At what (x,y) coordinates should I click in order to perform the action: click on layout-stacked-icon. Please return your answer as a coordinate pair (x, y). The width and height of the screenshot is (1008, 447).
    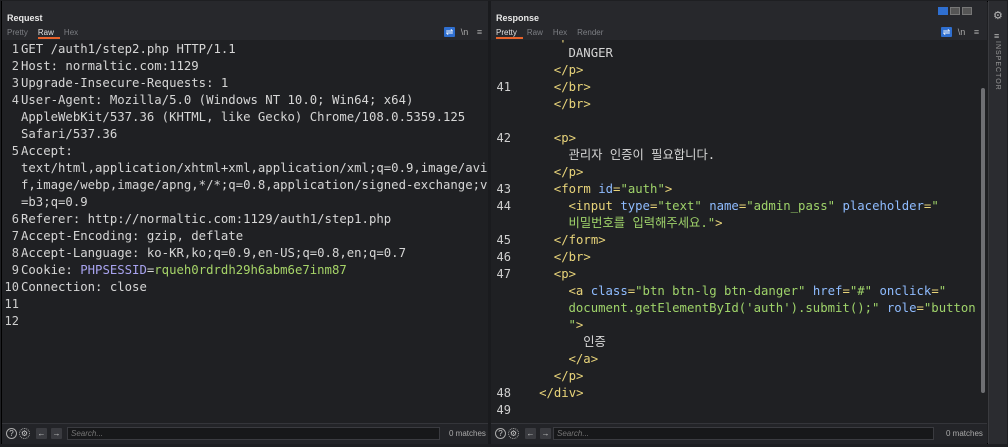
    Looking at the image, I should click on (955, 11).